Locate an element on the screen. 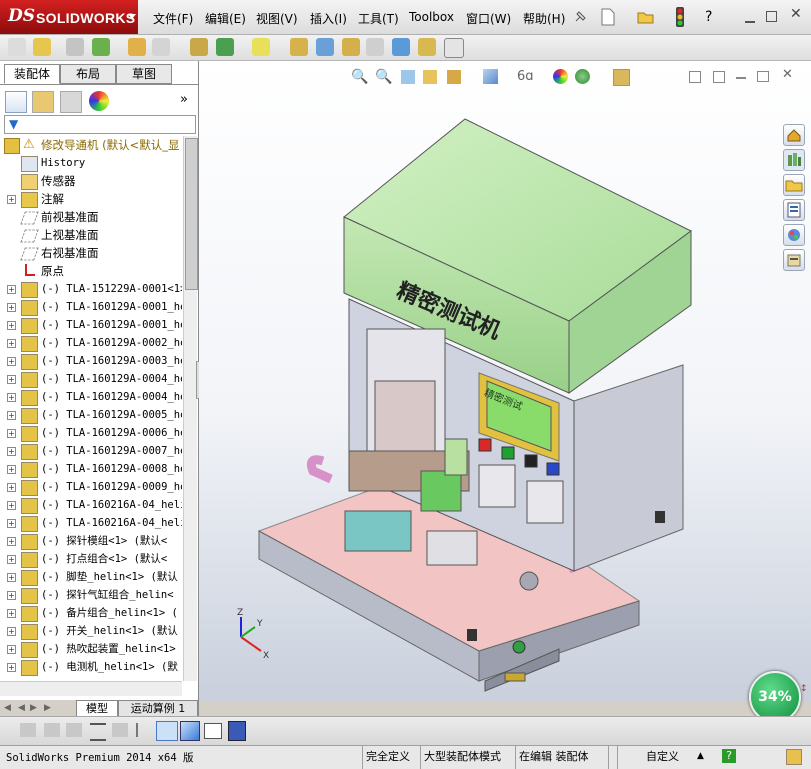 The width and height of the screenshot is (811, 769). tree-item: + (-) 备片组合_helin<1> ( is located at coordinates (91, 613).